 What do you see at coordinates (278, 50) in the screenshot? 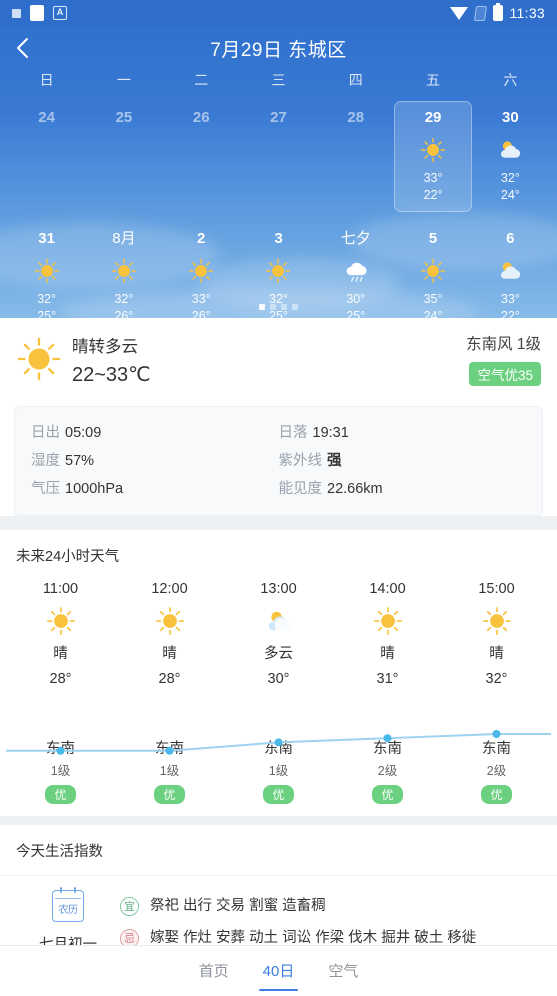
I see `page-title: 7月29日 东城区` at bounding box center [278, 50].